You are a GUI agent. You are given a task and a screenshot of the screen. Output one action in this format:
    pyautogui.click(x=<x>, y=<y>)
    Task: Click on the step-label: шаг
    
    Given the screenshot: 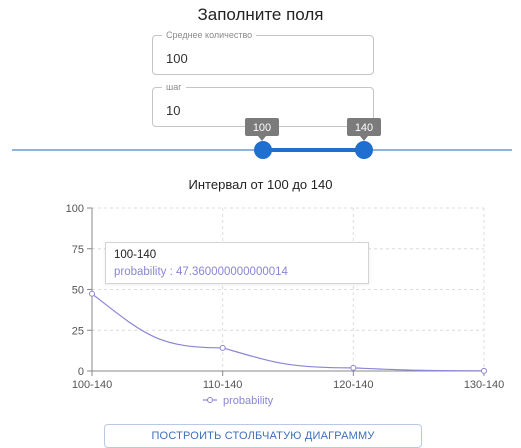 What is the action you would take?
    pyautogui.click(x=174, y=87)
    